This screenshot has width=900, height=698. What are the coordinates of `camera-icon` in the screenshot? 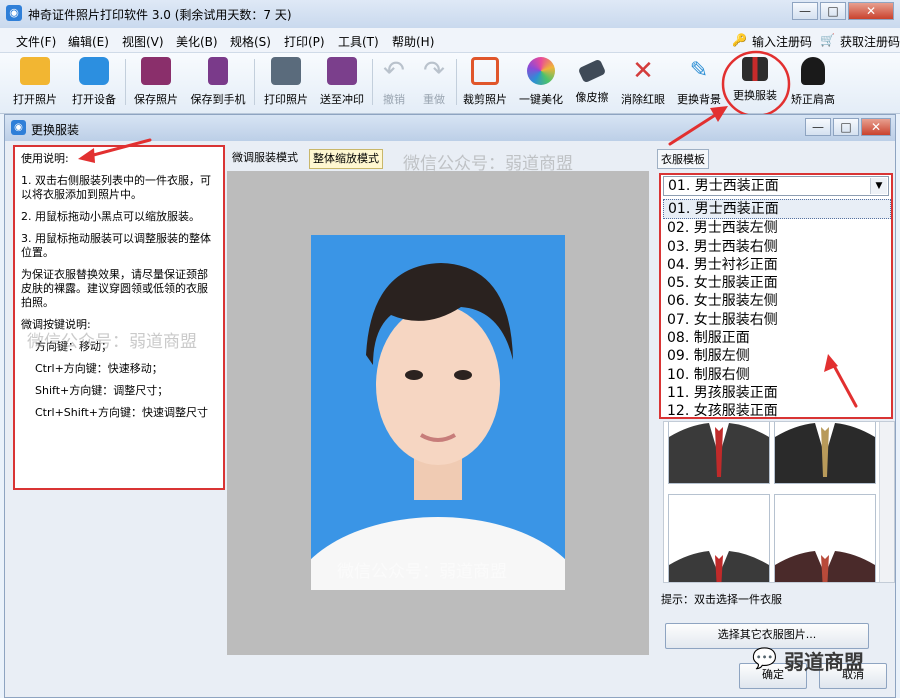 It's located at (94, 71).